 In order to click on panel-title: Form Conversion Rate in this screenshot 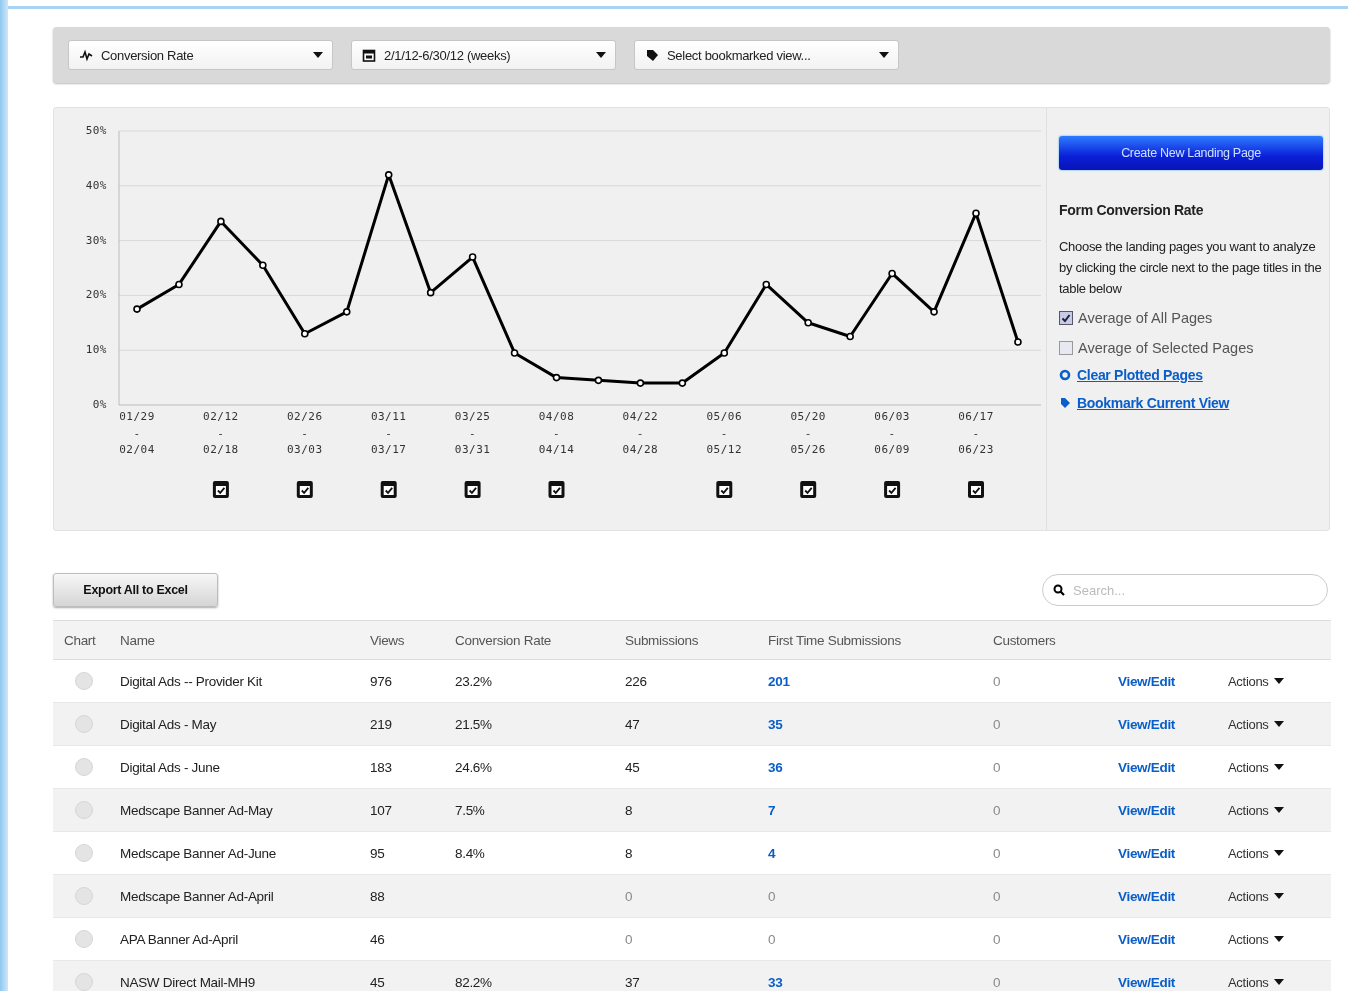, I will do `click(1132, 210)`.